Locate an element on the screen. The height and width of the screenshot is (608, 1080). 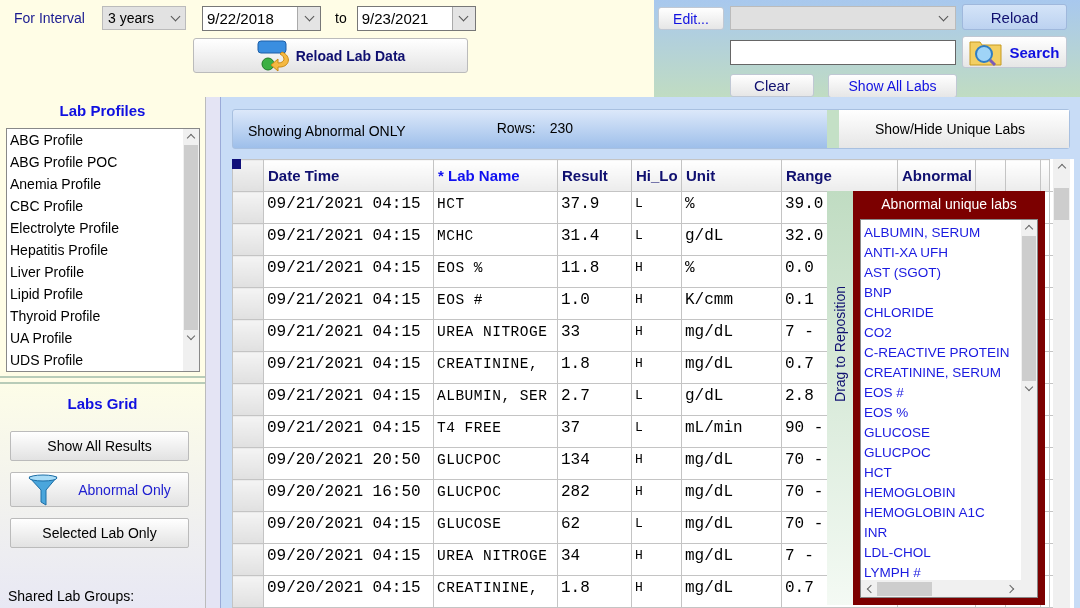
lab-dropdown is located at coordinates (843, 18).